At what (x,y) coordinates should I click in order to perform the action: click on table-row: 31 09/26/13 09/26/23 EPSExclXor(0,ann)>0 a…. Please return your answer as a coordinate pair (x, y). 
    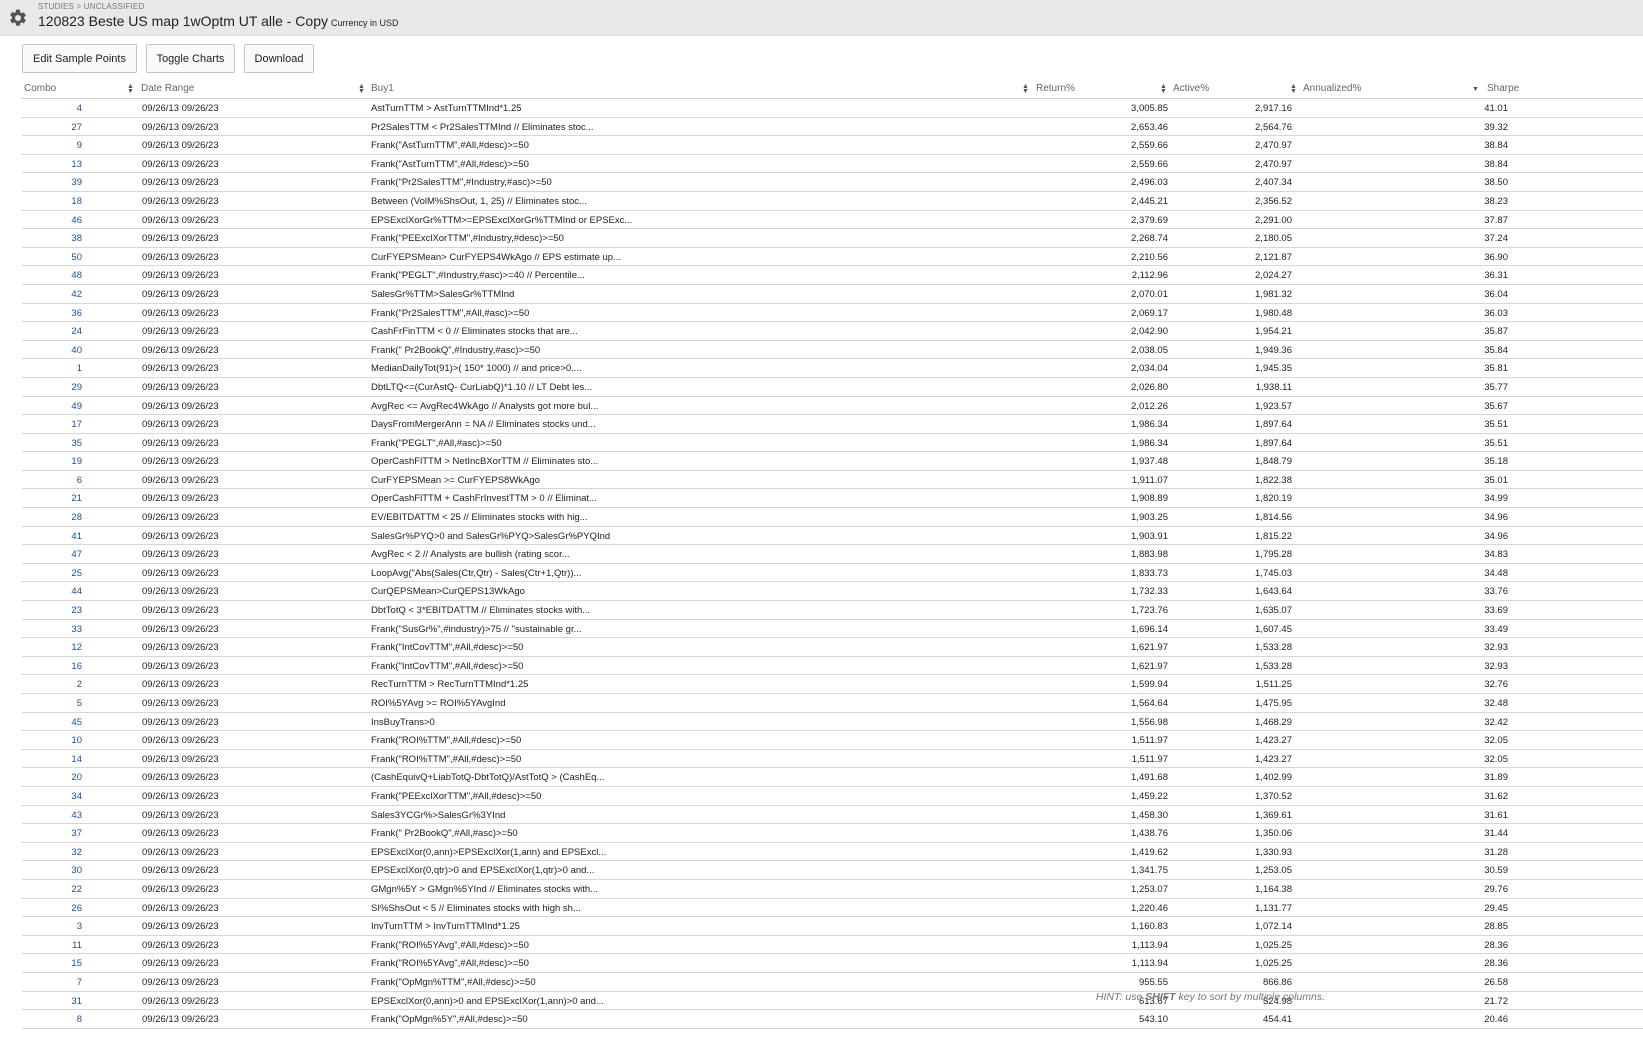
    Looking at the image, I should click on (832, 1001).